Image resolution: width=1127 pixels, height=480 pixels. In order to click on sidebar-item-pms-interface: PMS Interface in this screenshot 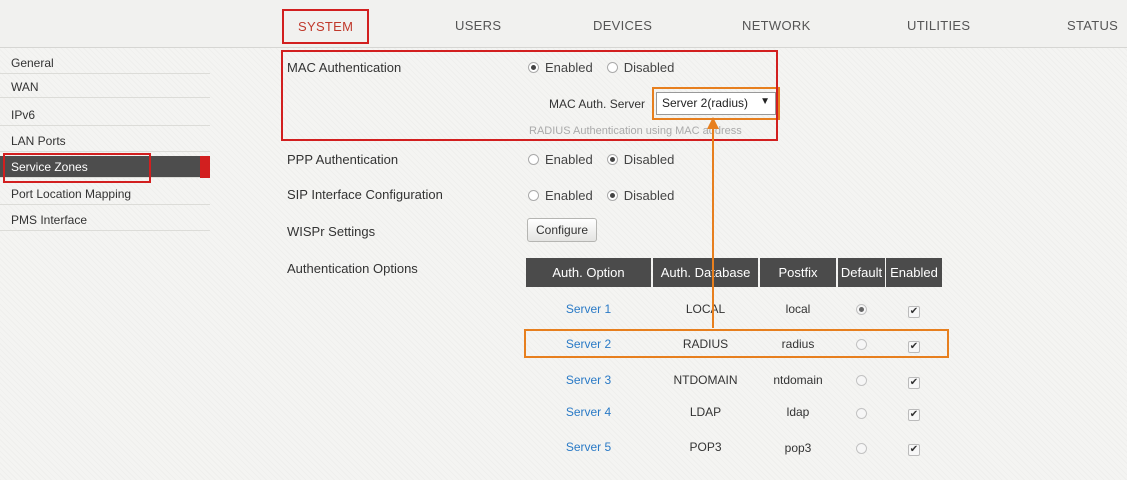, I will do `click(105, 220)`.